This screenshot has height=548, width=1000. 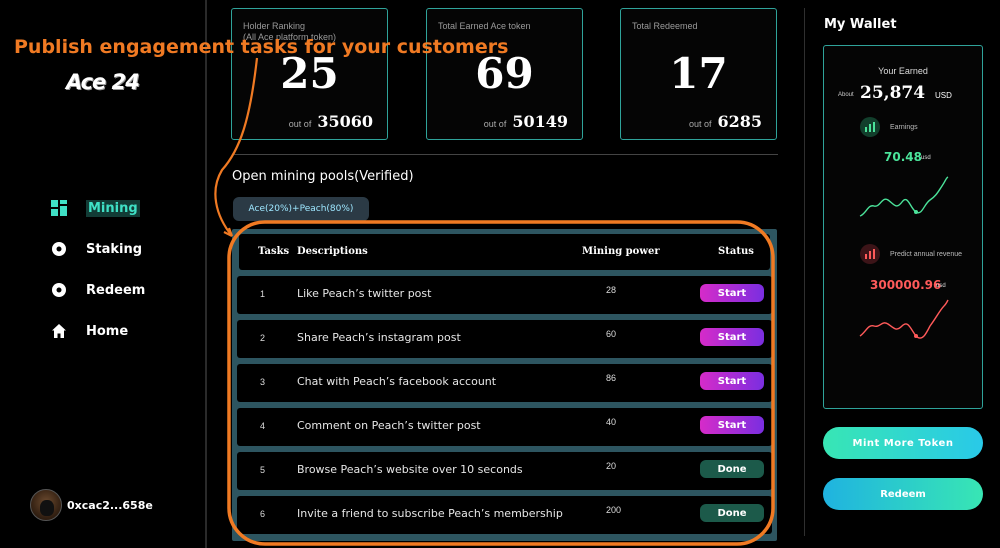 What do you see at coordinates (484, 26) in the screenshot?
I see `stat-title: Total Earned Ace token` at bounding box center [484, 26].